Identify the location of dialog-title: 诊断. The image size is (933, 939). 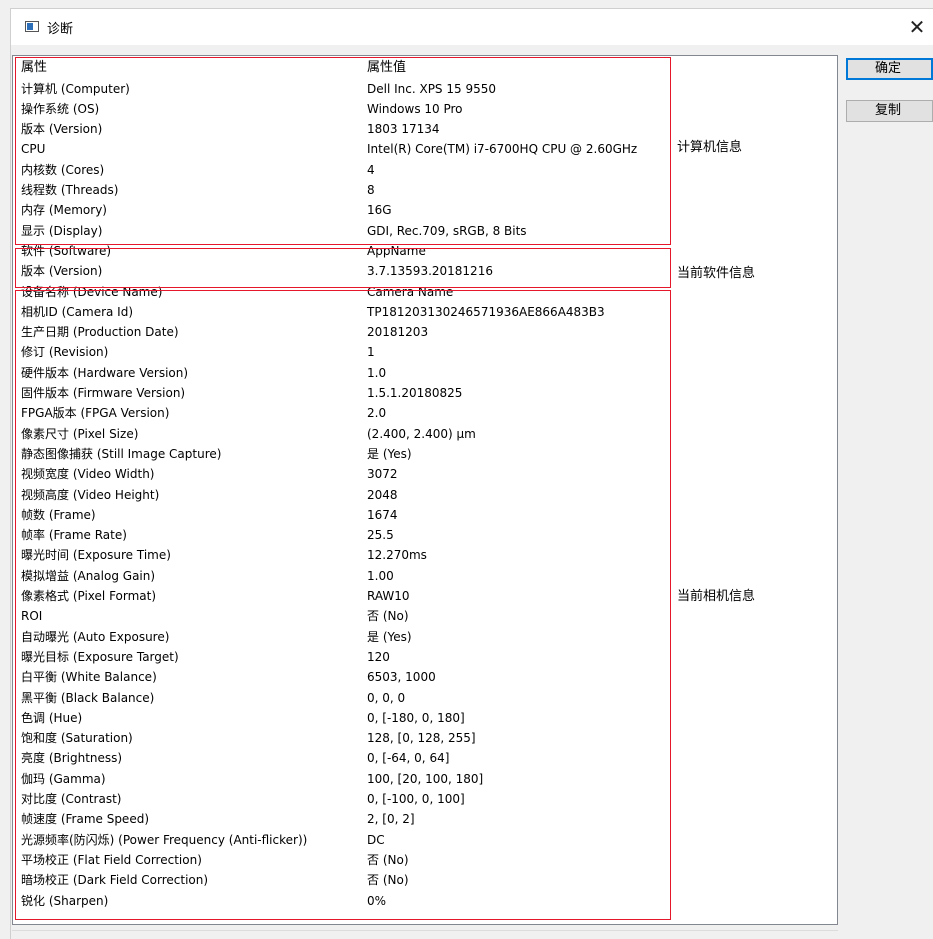
(60, 29).